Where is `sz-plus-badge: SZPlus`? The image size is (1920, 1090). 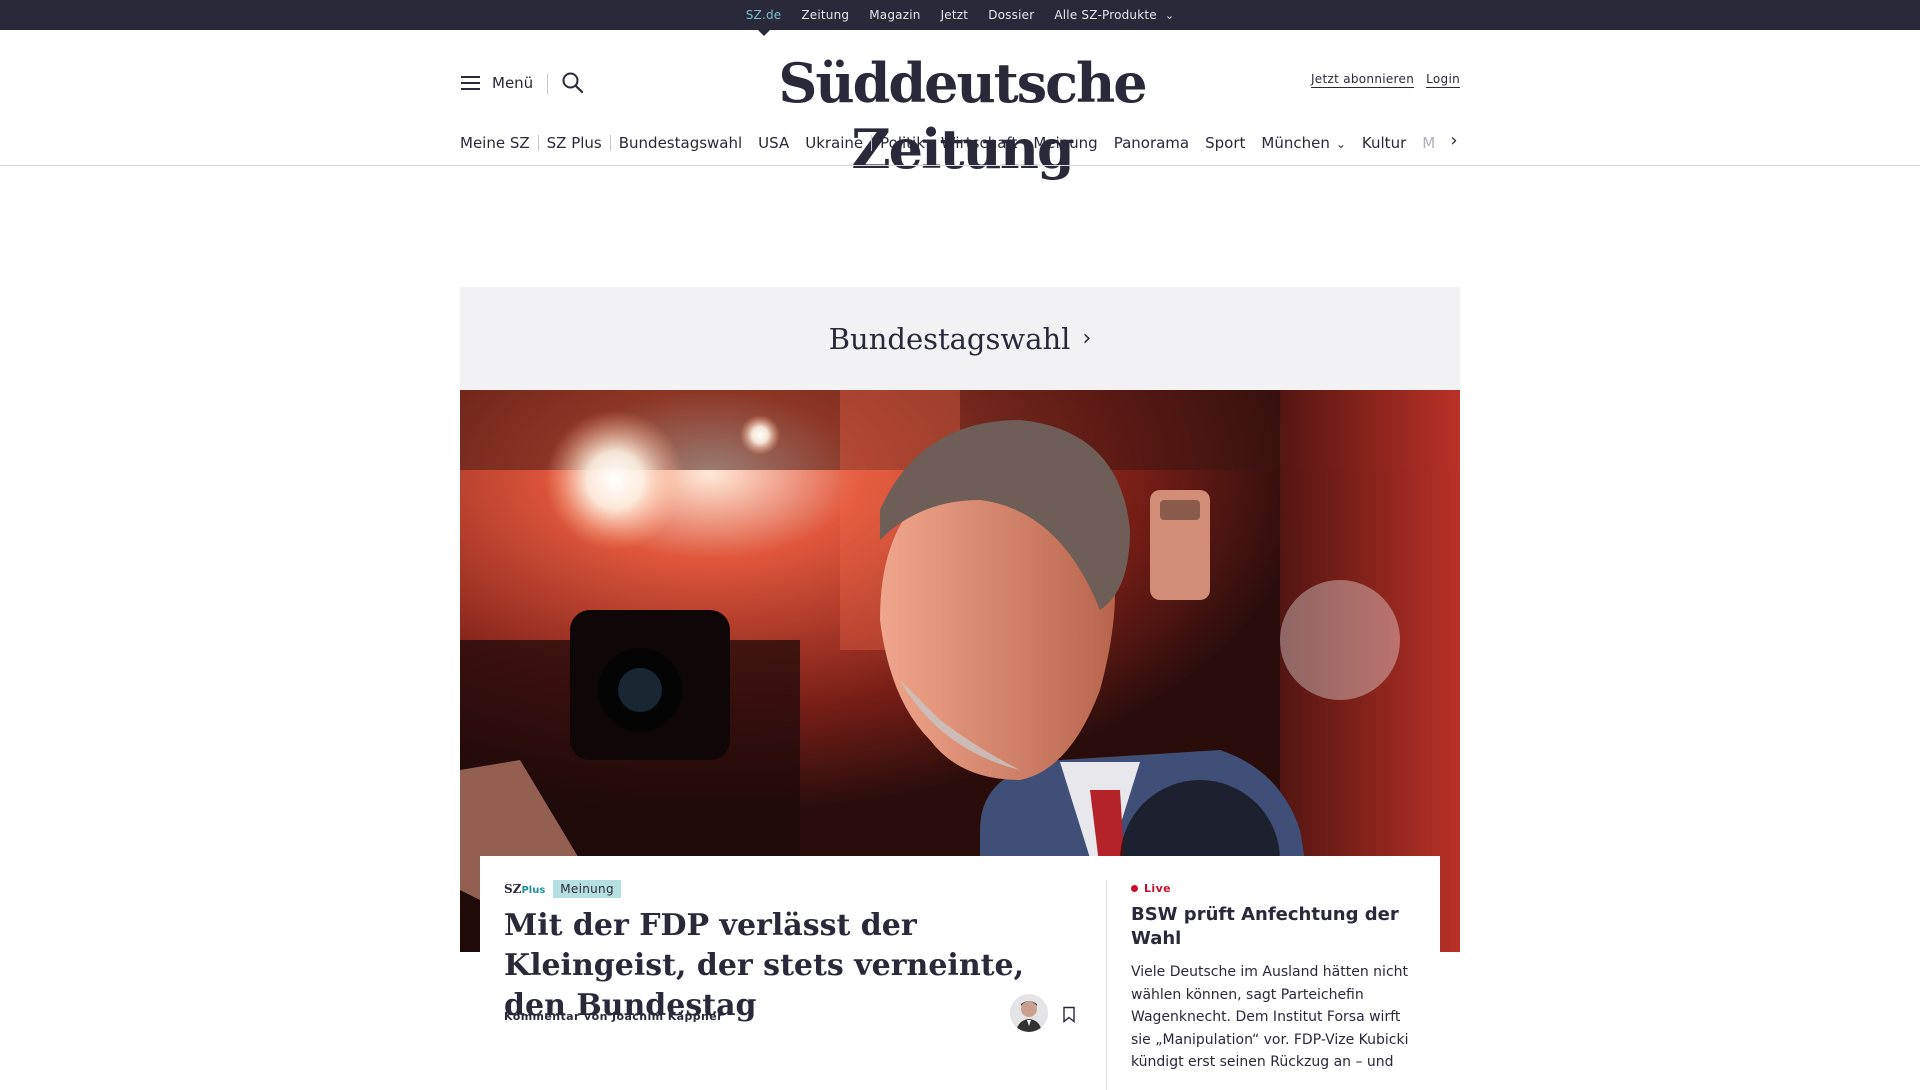
sz-plus-badge: SZPlus is located at coordinates (524, 889).